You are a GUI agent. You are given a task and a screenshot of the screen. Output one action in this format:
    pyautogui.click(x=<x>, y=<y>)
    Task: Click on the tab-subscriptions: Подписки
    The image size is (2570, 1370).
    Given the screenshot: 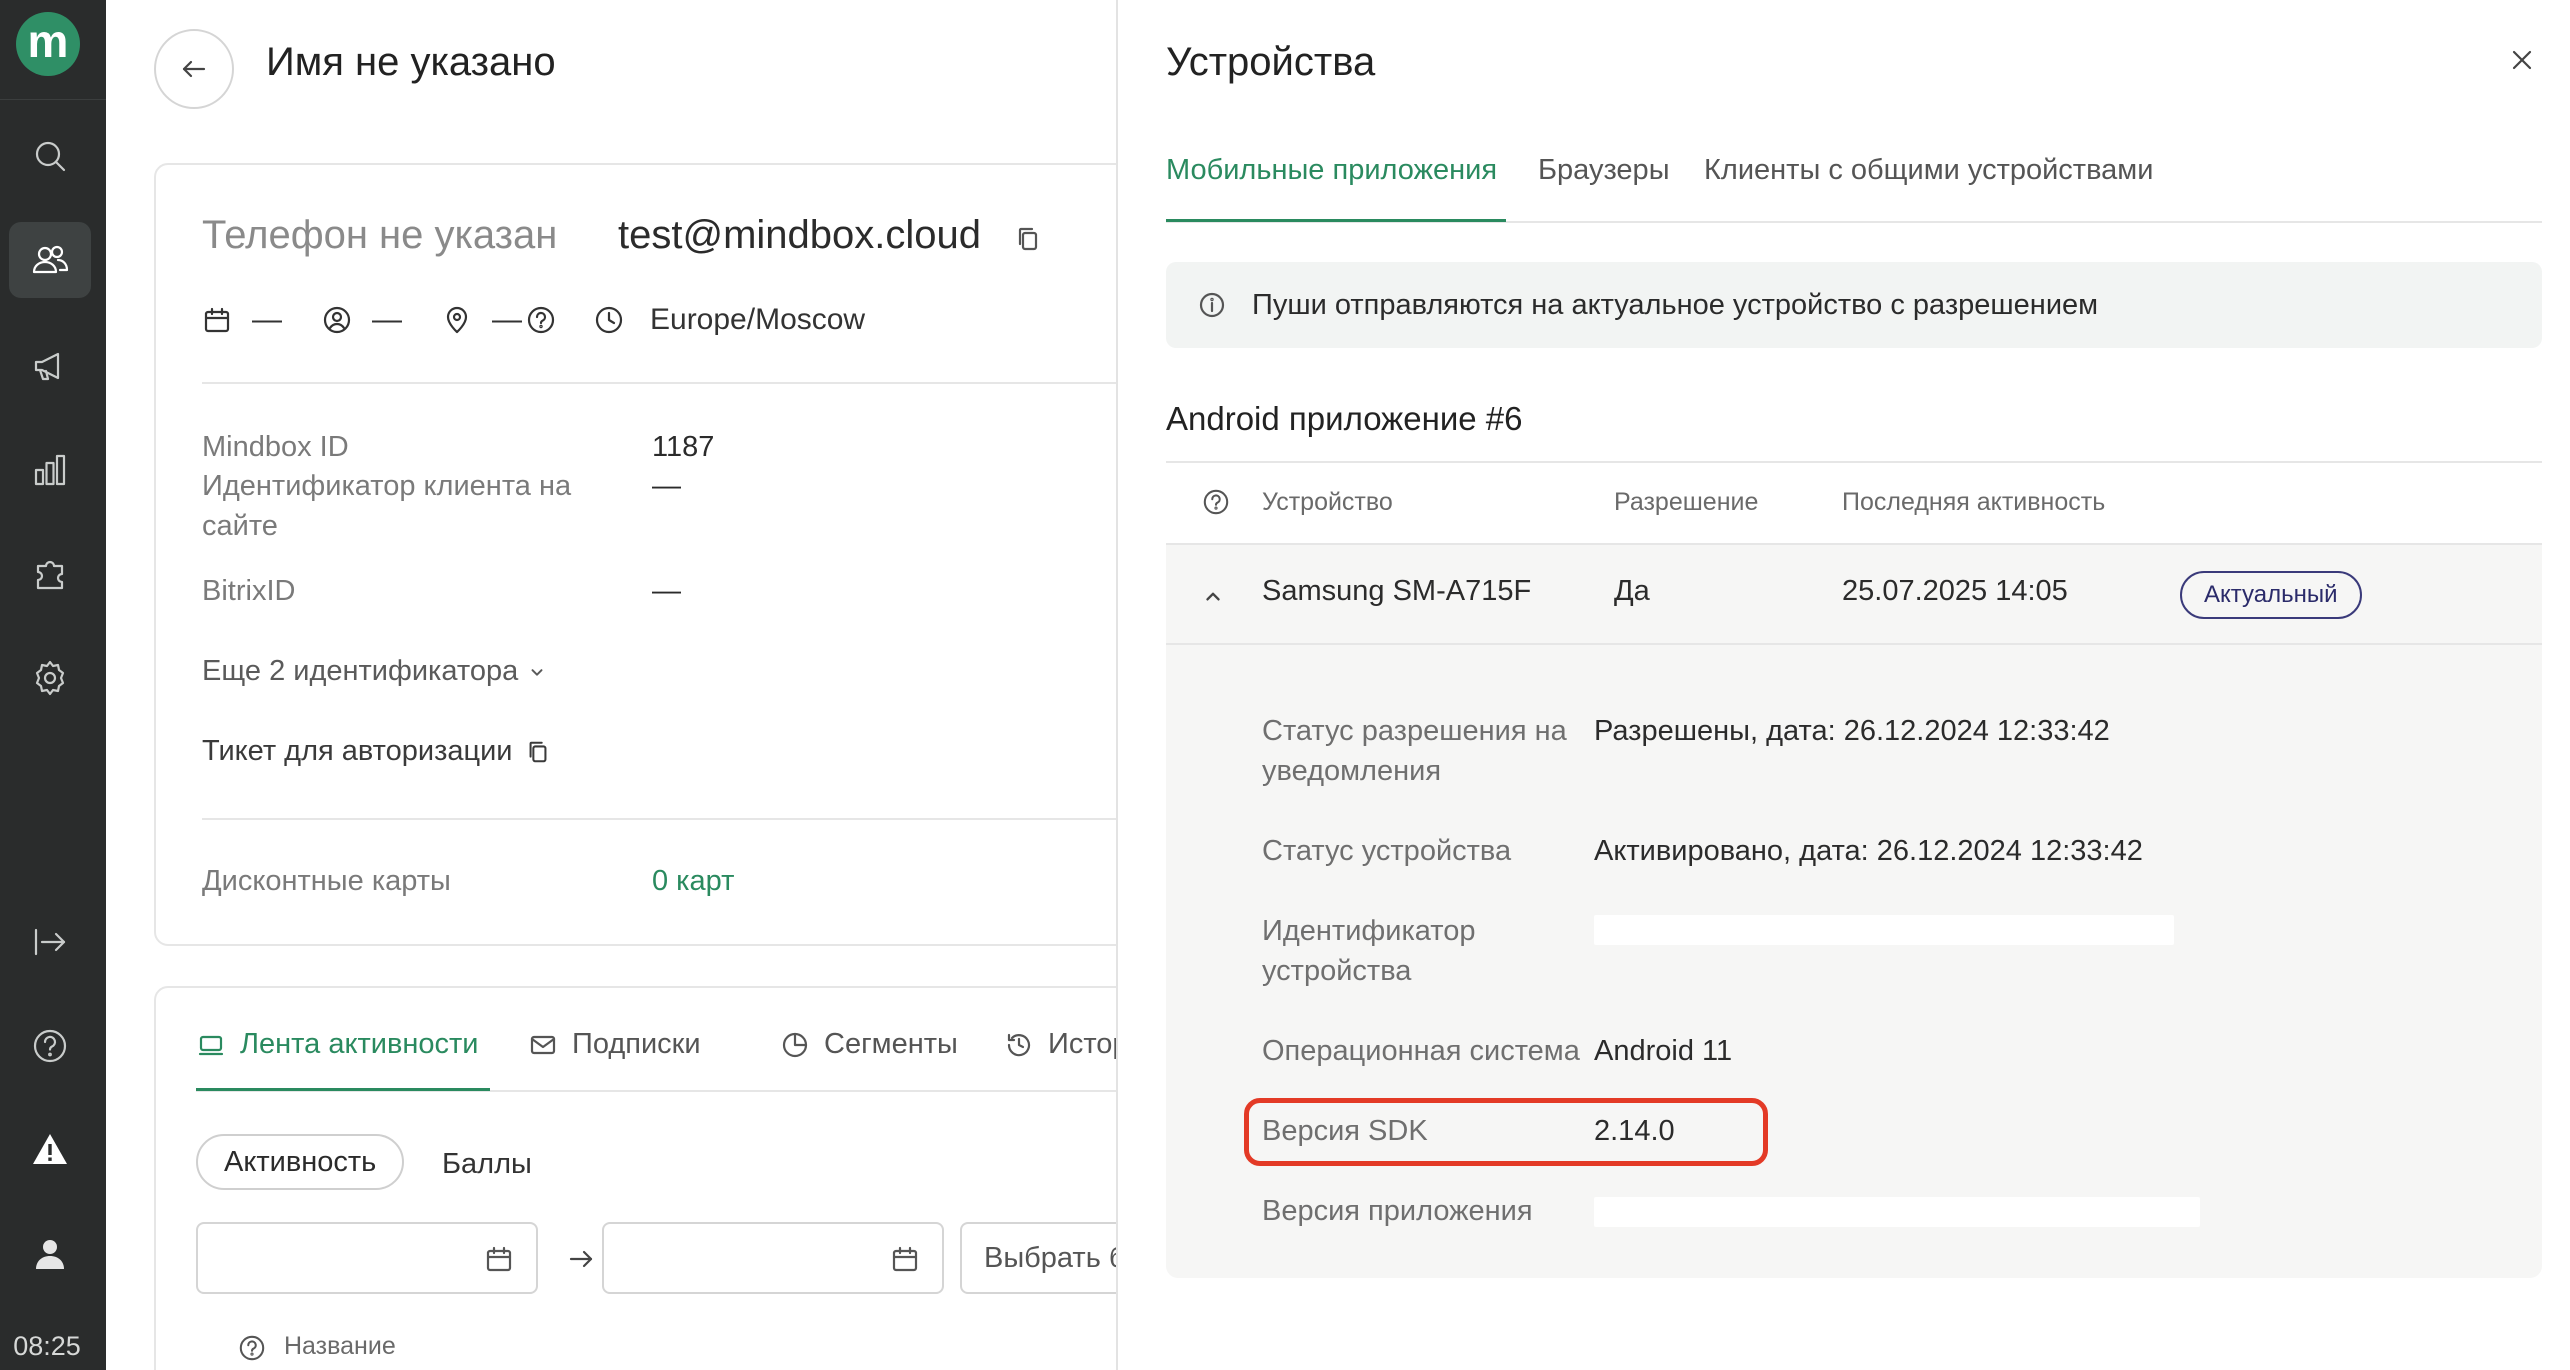 What is the action you would take?
    pyautogui.click(x=614, y=1044)
    